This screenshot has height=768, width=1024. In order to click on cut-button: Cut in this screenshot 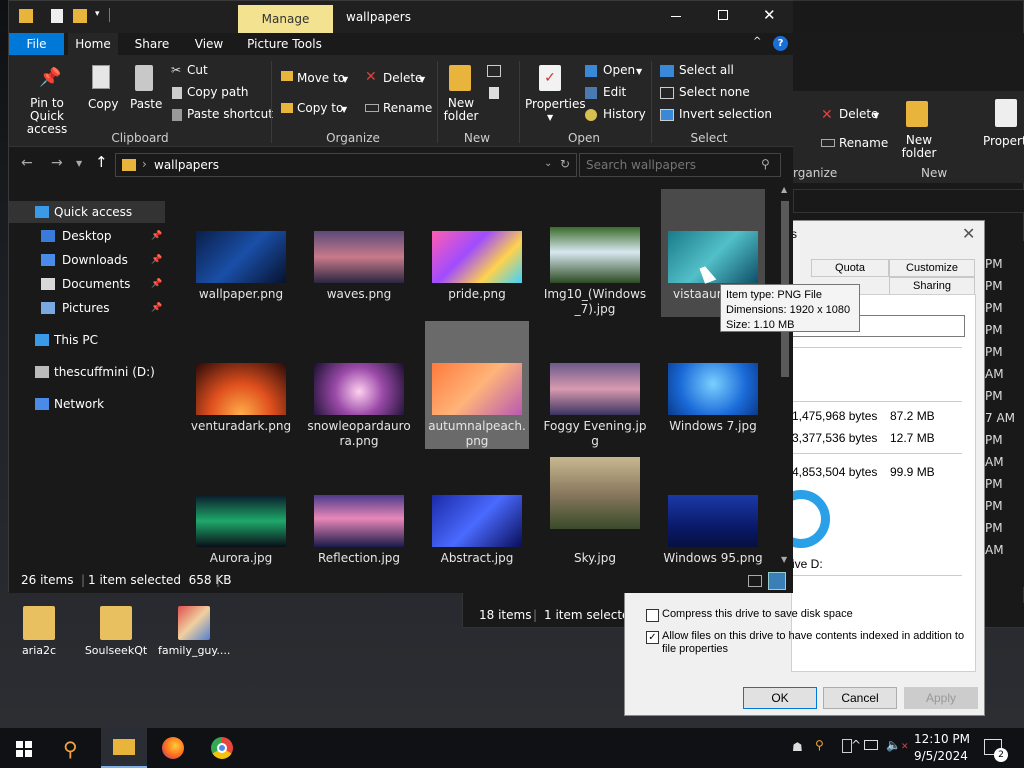, I will do `click(197, 70)`.